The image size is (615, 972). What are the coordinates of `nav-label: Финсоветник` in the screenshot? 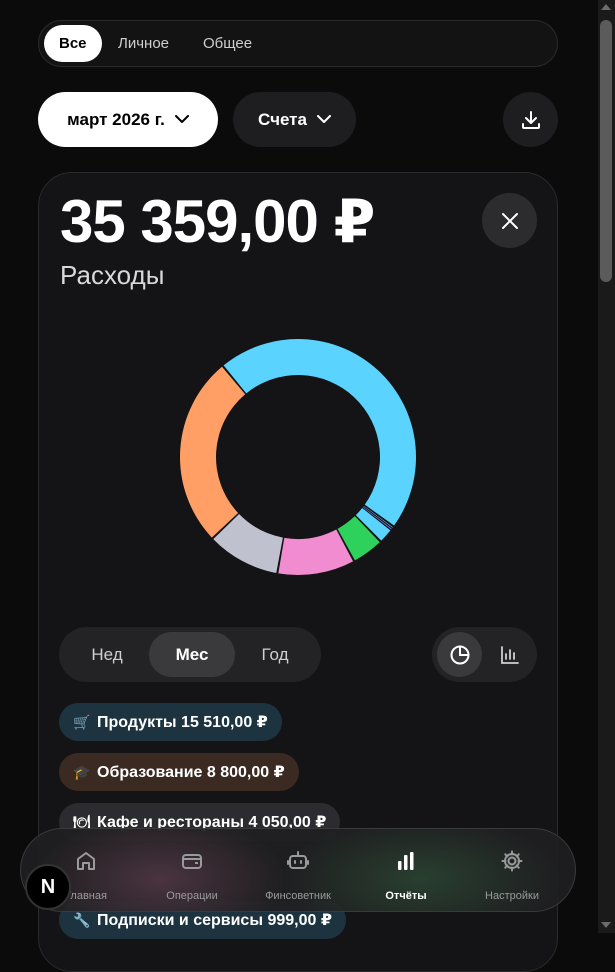 It's located at (298, 896).